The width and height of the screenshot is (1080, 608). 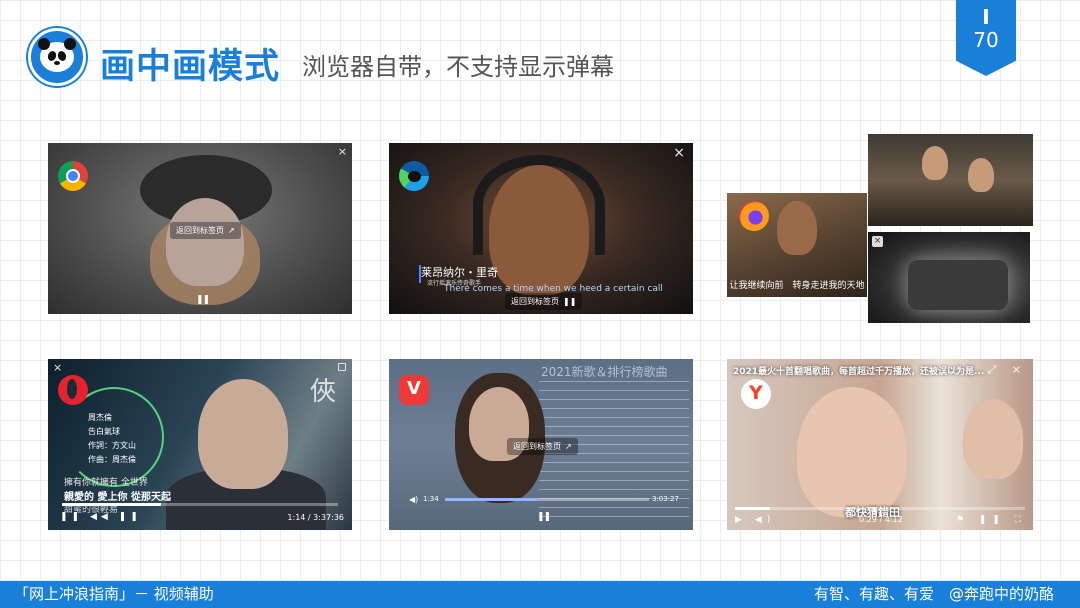 I want to click on credit-line: 周杰倫, so click(x=100, y=417).